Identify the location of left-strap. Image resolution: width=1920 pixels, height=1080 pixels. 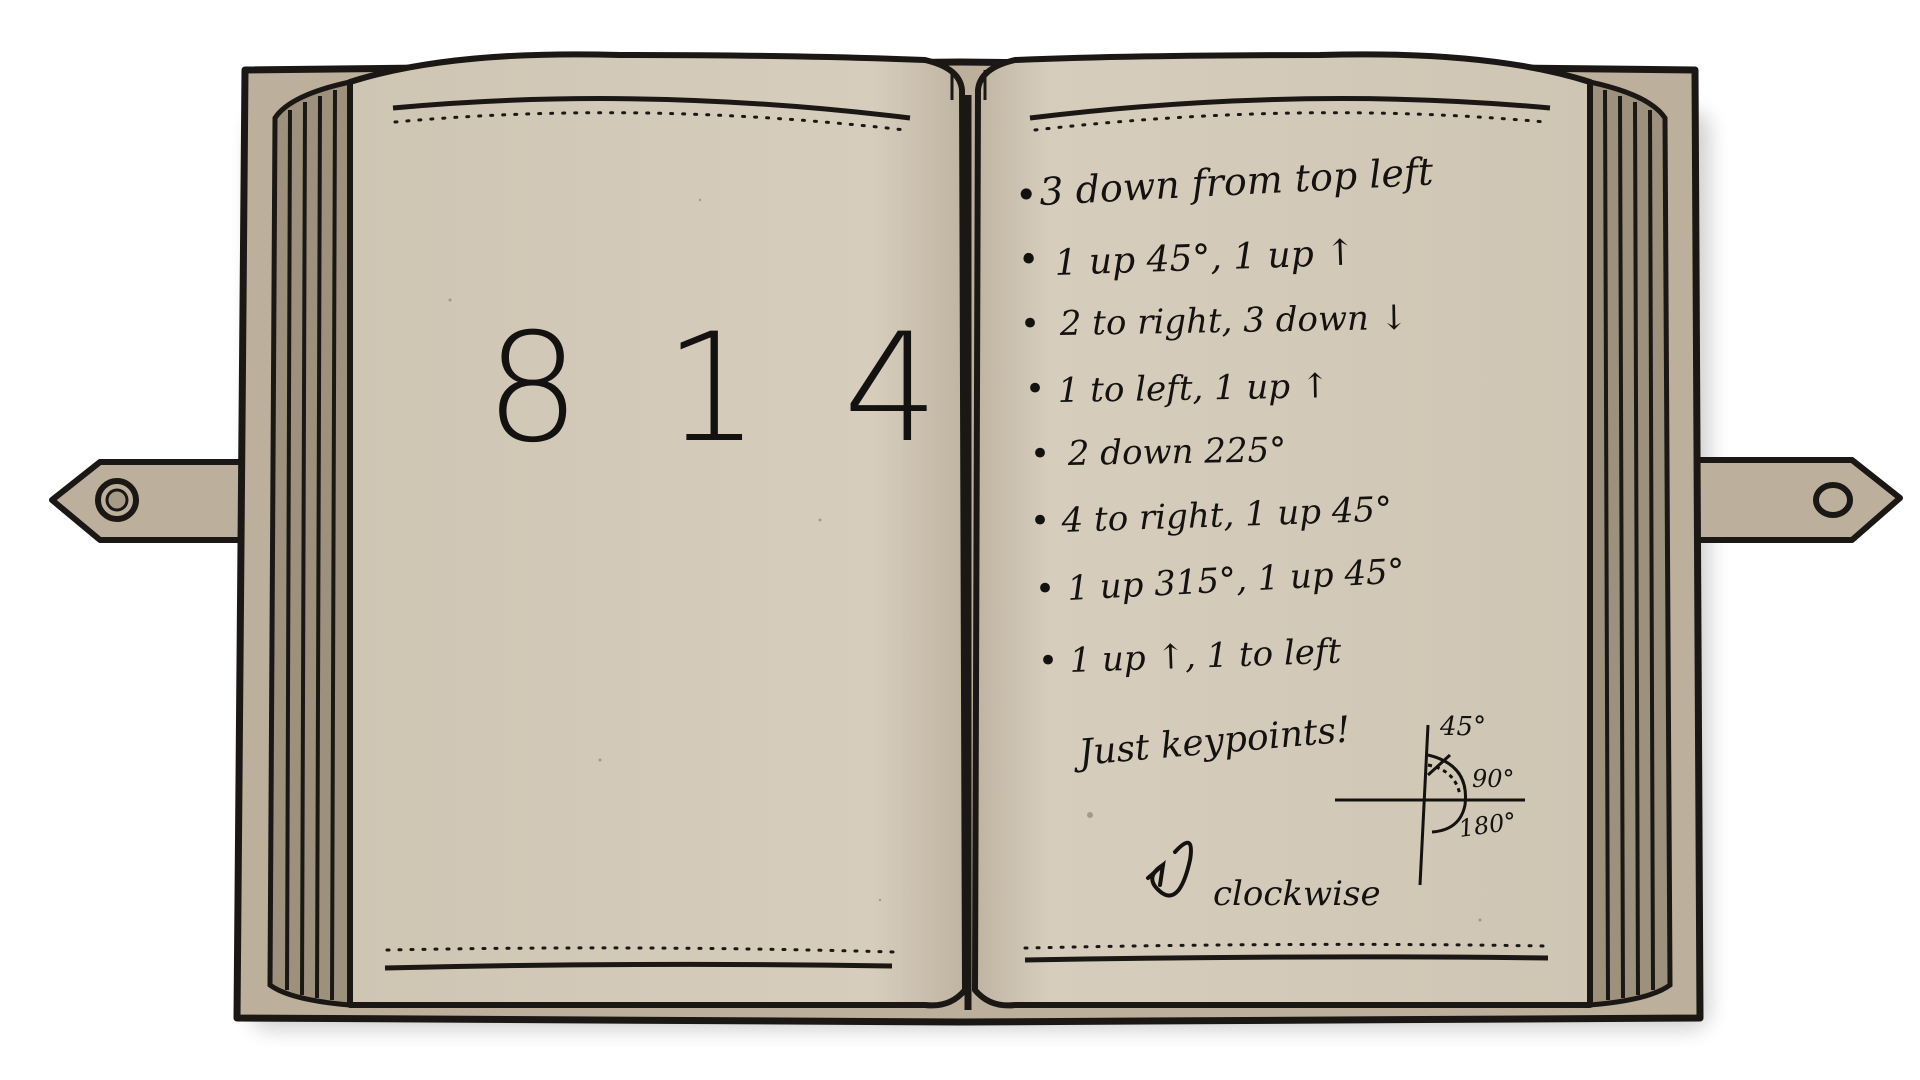
(151, 501).